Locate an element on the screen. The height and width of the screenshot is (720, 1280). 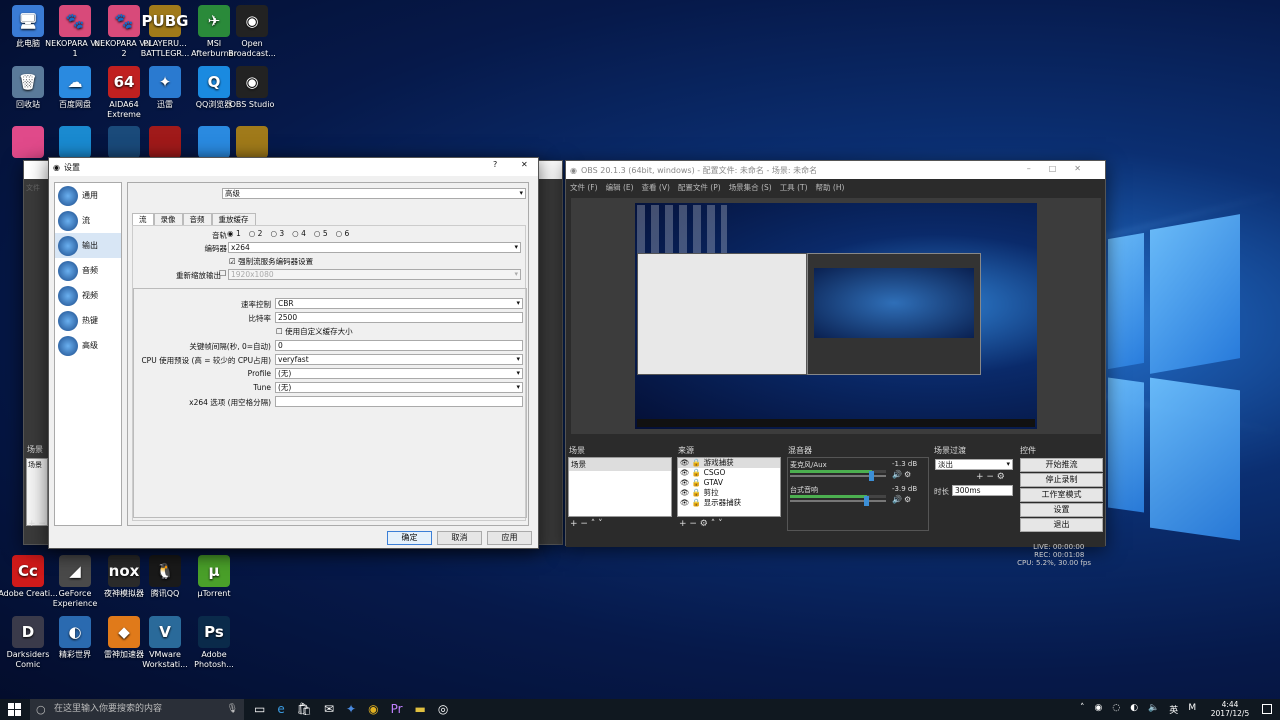
settings-tab: 流 is located at coordinates (143, 219).